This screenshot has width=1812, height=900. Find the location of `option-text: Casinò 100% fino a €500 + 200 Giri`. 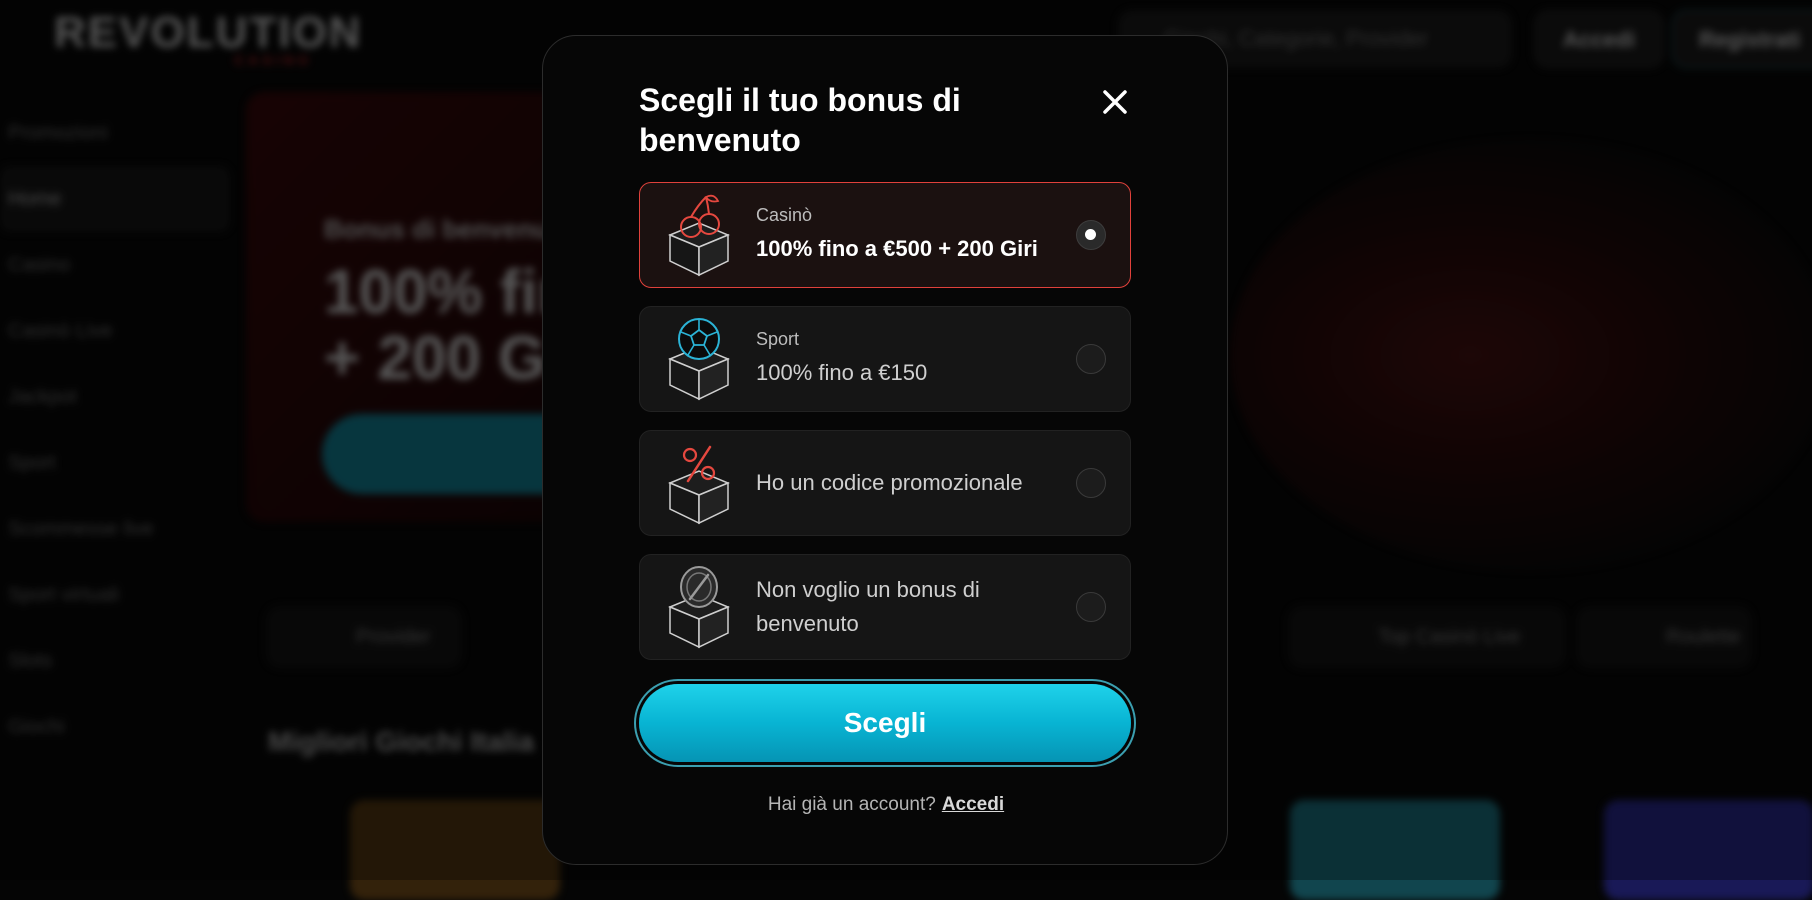

option-text: Casinò 100% fino a €500 + 200 Giri is located at coordinates (906, 235).